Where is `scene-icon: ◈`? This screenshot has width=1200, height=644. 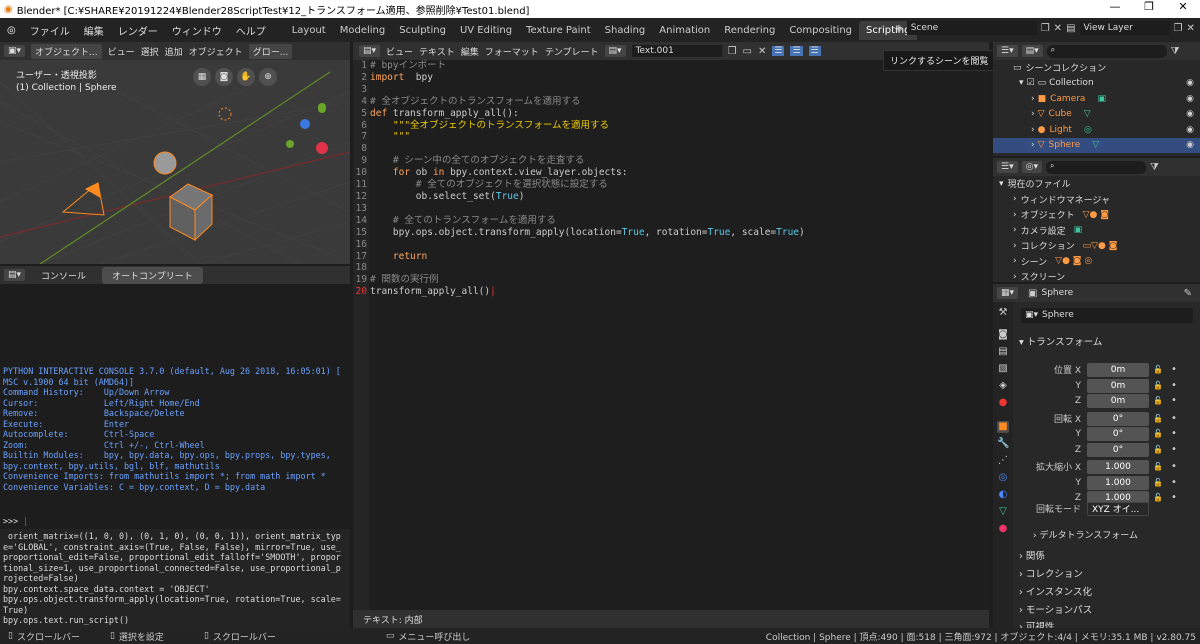
scene-icon: ◈ is located at coordinates (899, 28).